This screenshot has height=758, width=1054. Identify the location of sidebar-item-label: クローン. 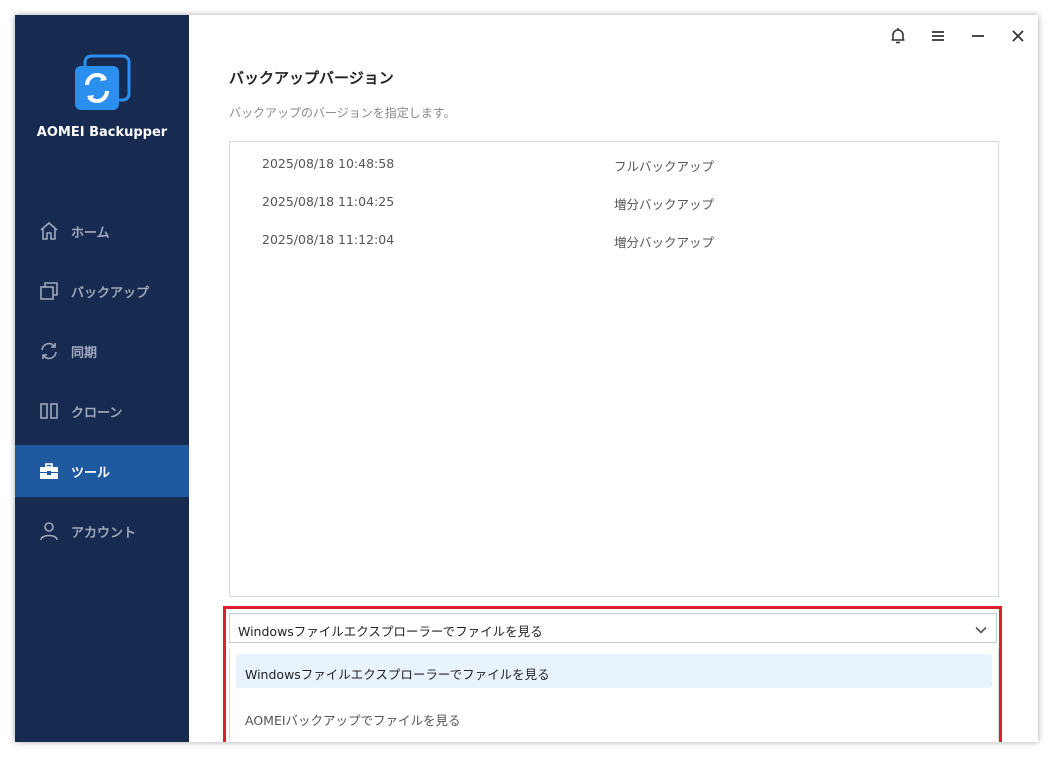
(97, 413).